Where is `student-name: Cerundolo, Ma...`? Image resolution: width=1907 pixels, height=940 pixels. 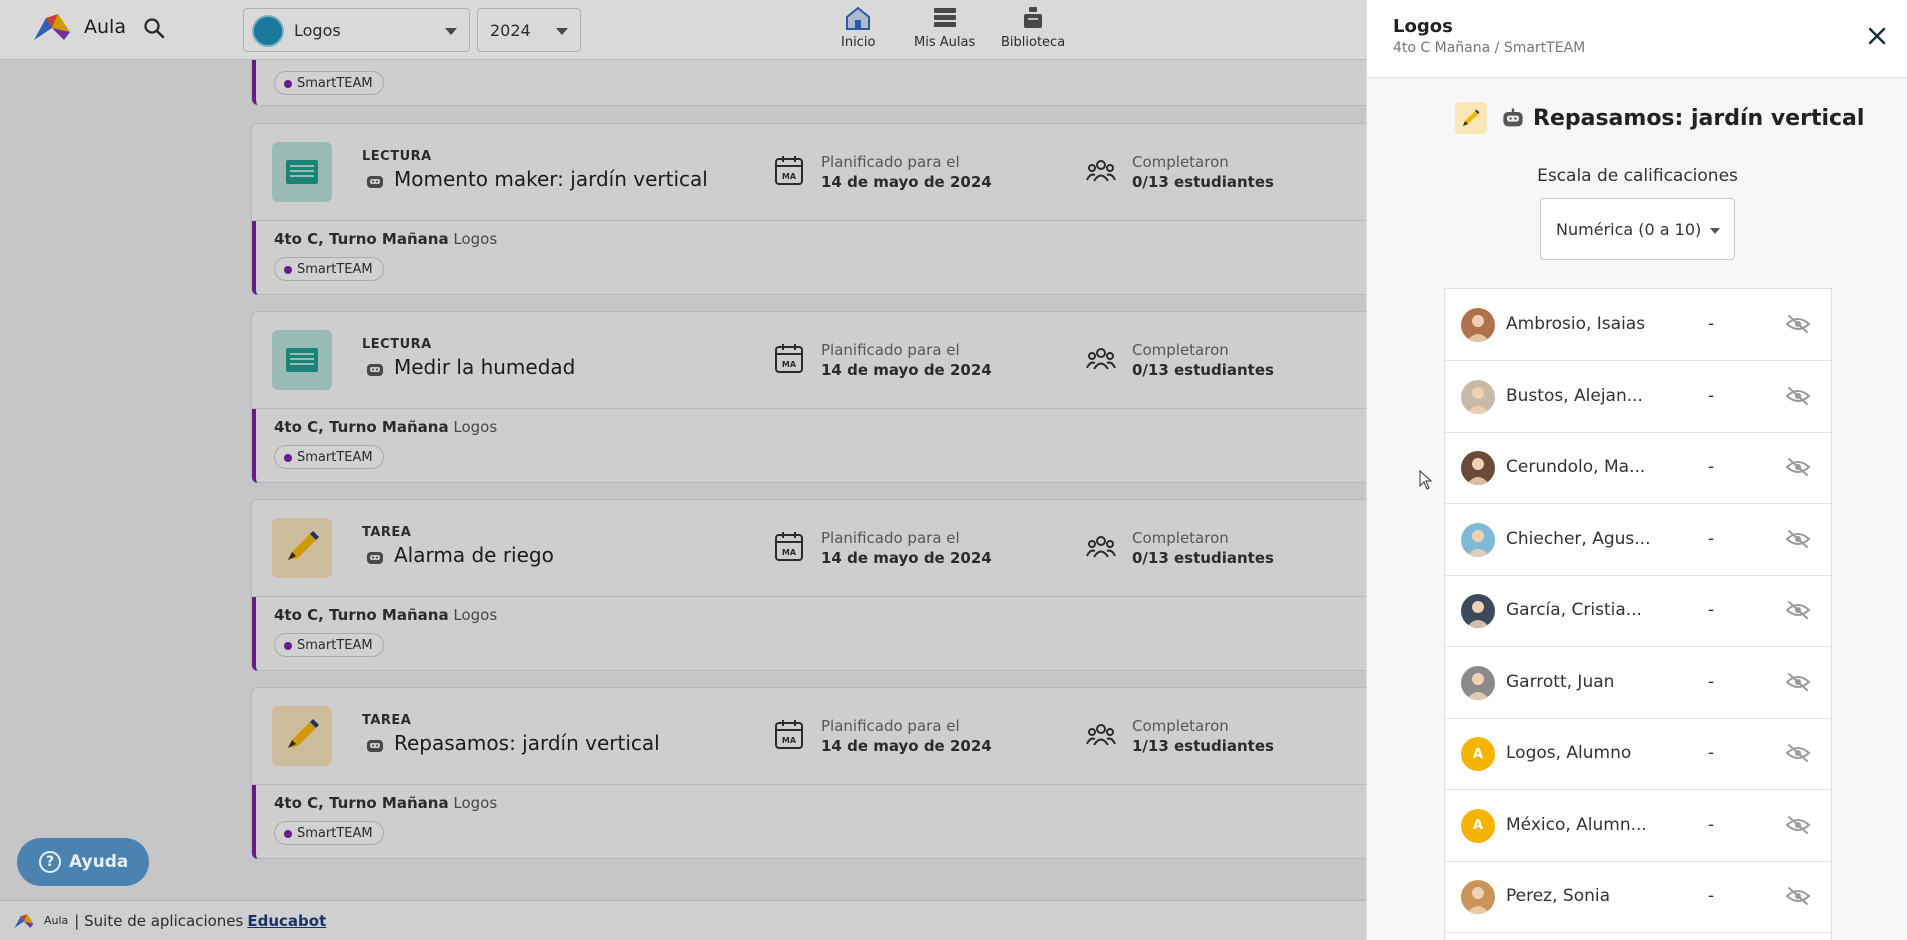
student-name: Cerundolo, Ma... is located at coordinates (1576, 467).